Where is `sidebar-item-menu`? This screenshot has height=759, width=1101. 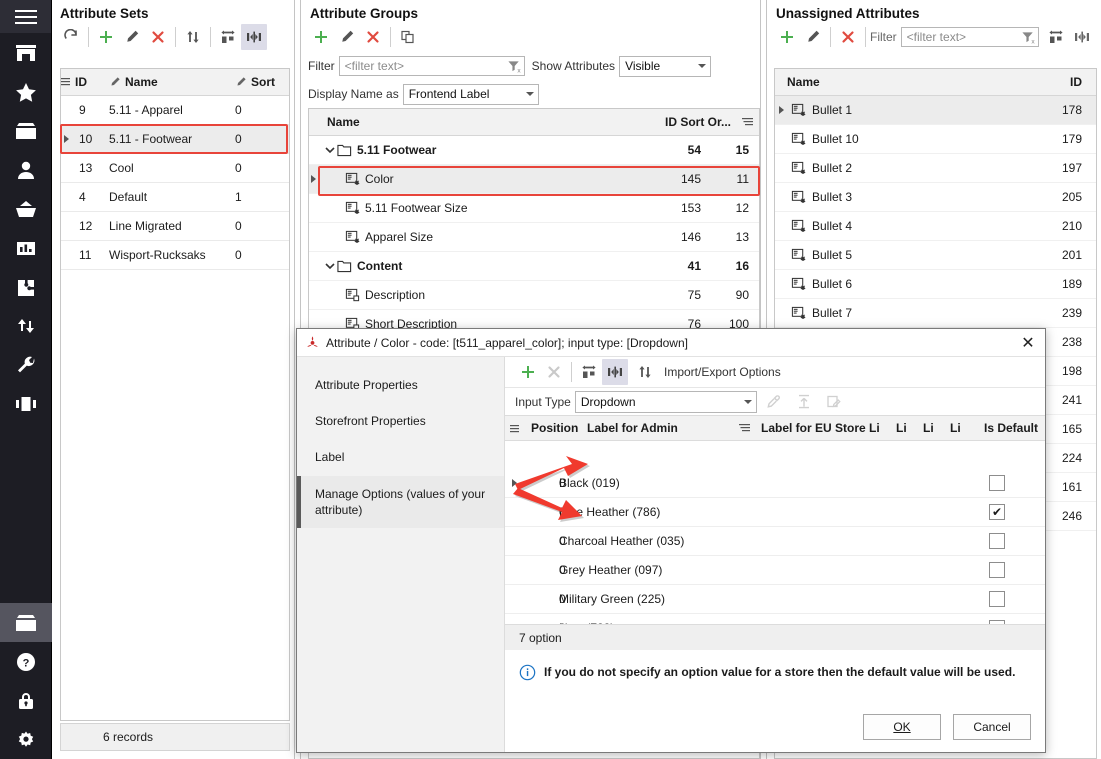 sidebar-item-menu is located at coordinates (25, 16).